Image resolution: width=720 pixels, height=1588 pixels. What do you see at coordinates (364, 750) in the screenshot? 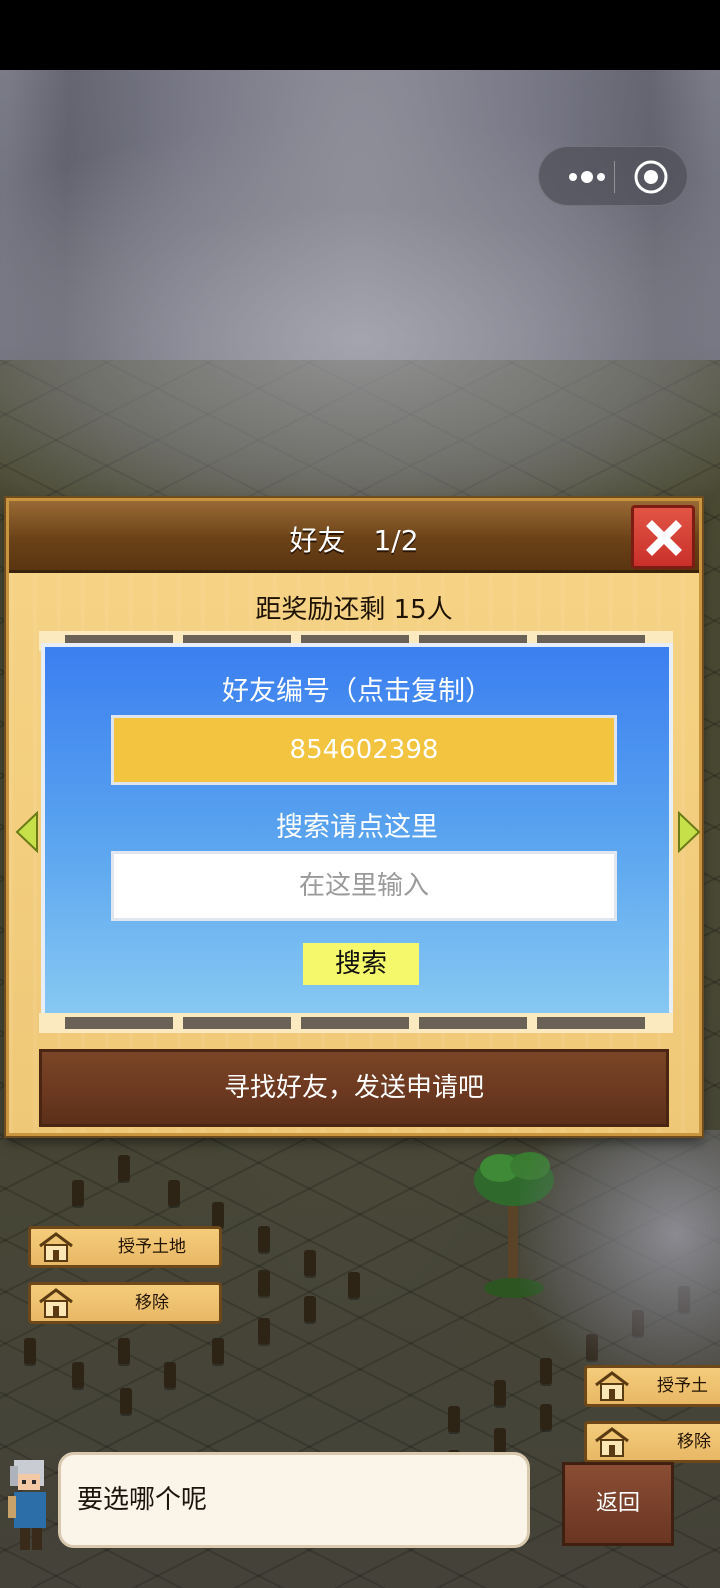
I see `friend-id-copy-box: 854602398` at bounding box center [364, 750].